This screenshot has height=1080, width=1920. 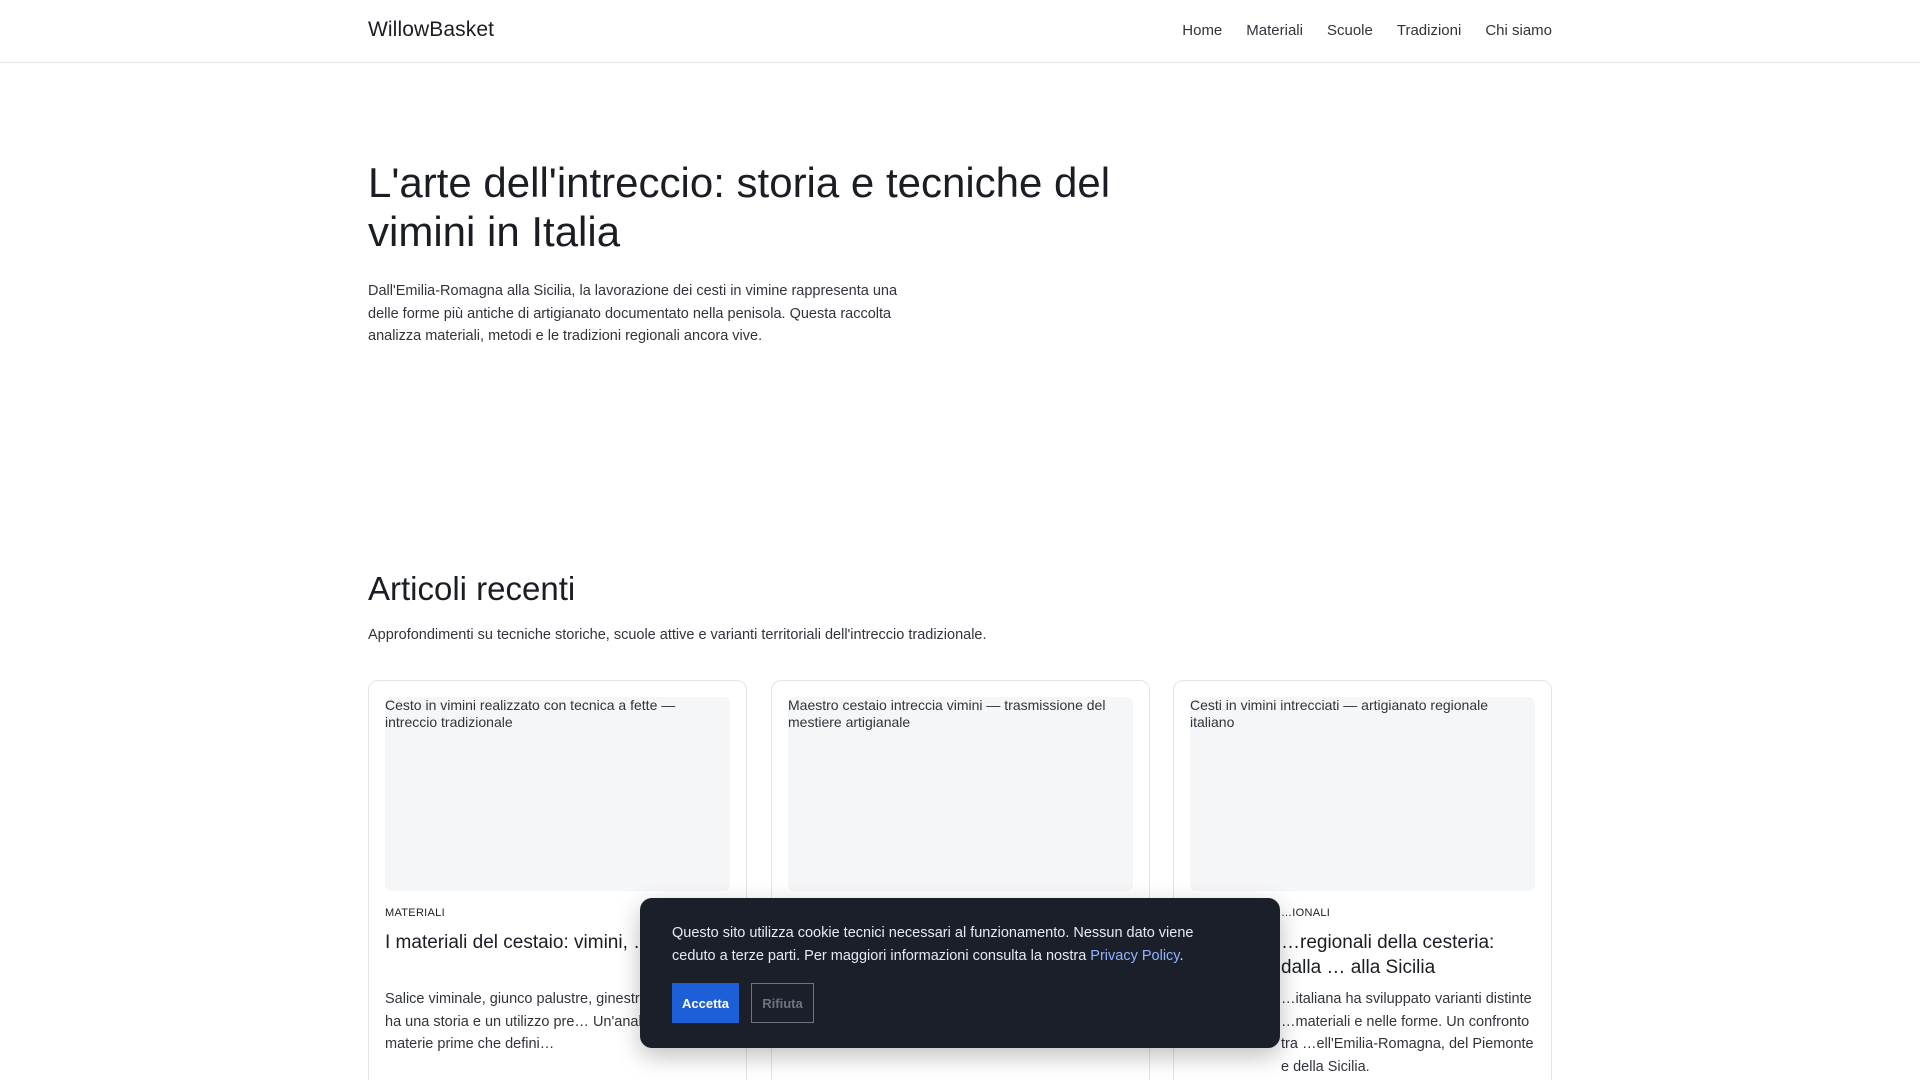 What do you see at coordinates (782, 1003) in the screenshot?
I see `reject-cookies-button: Rifiuta` at bounding box center [782, 1003].